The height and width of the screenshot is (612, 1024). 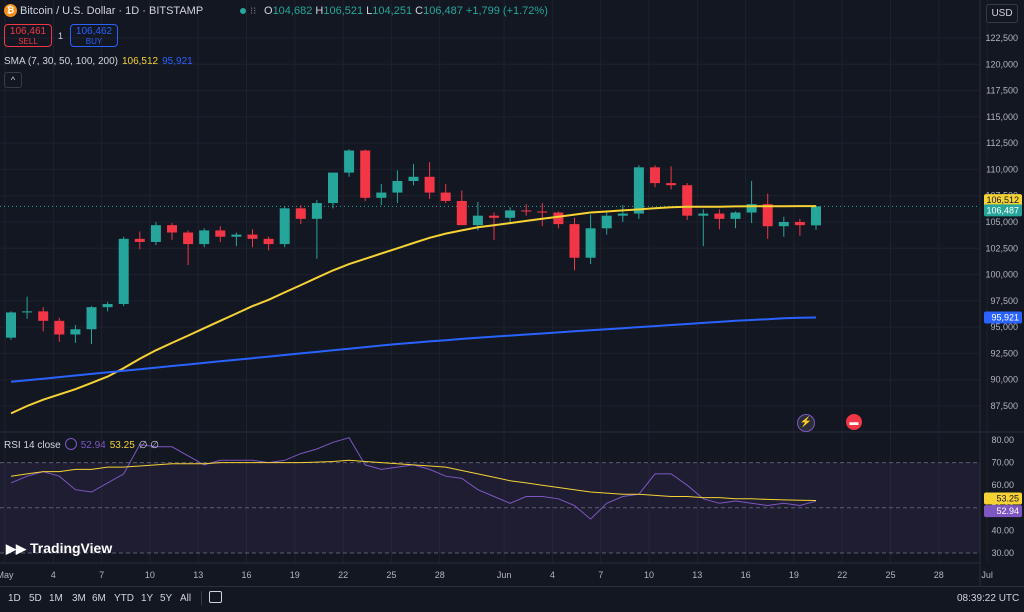 What do you see at coordinates (7, 575) in the screenshot?
I see `time-tick-label: May` at bounding box center [7, 575].